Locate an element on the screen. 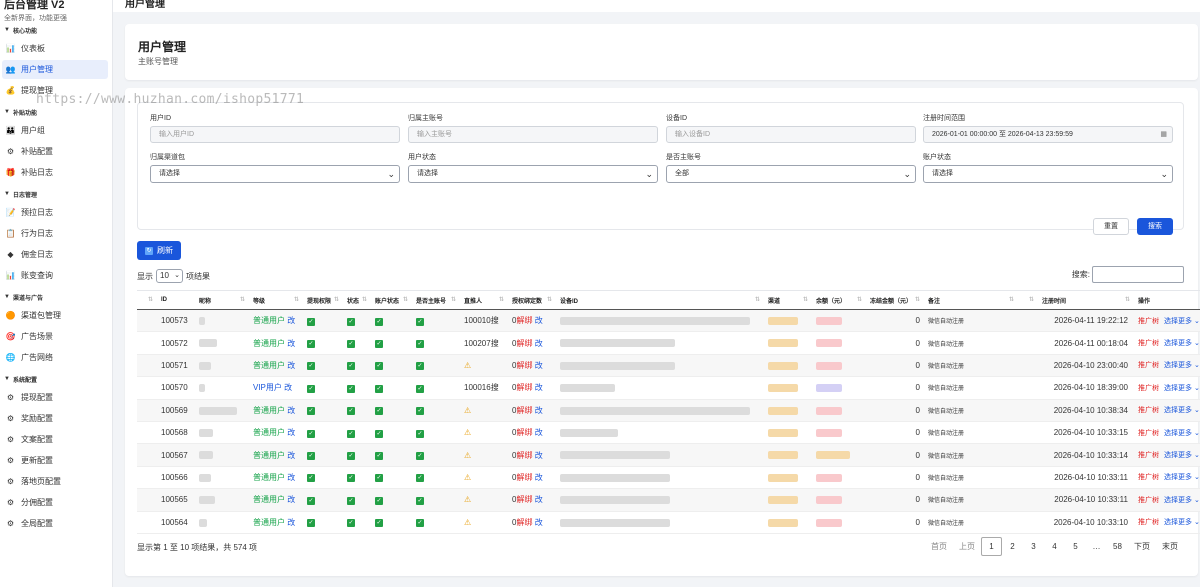 The width and height of the screenshot is (1200, 587). channel-select: 请选择 ⌄ is located at coordinates (275, 174).